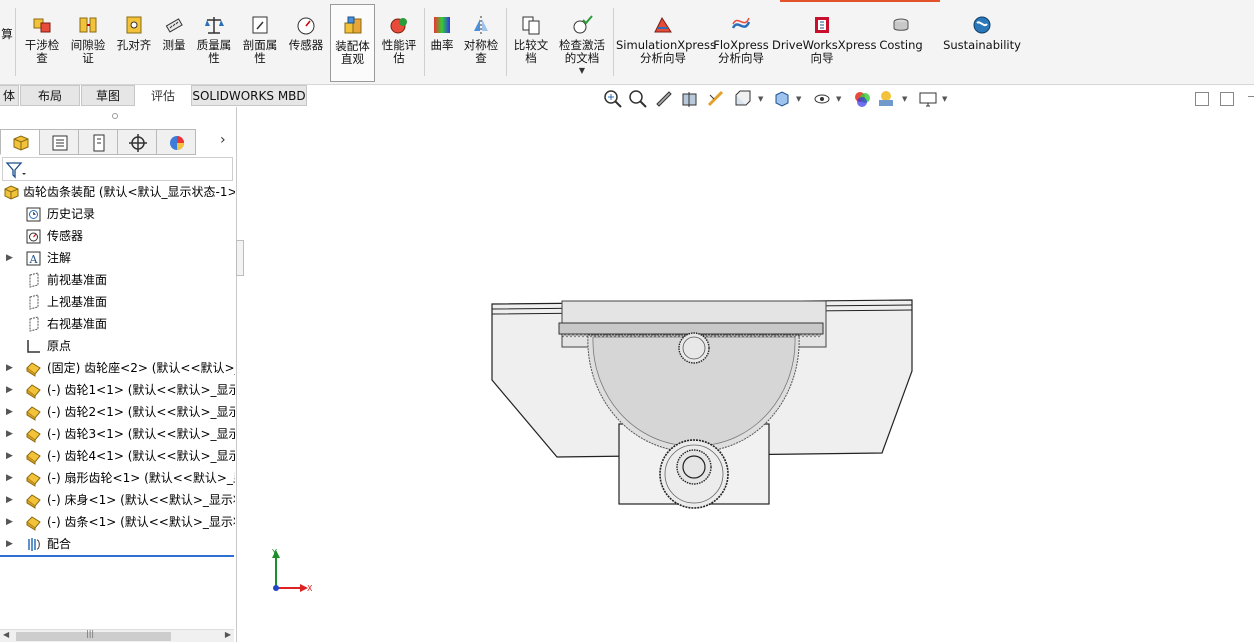 This screenshot has height=642, width=1254. I want to click on tree-item-label: (-) 床身<1> (默认<<默认>_显示状态 1>), so click(141, 500).